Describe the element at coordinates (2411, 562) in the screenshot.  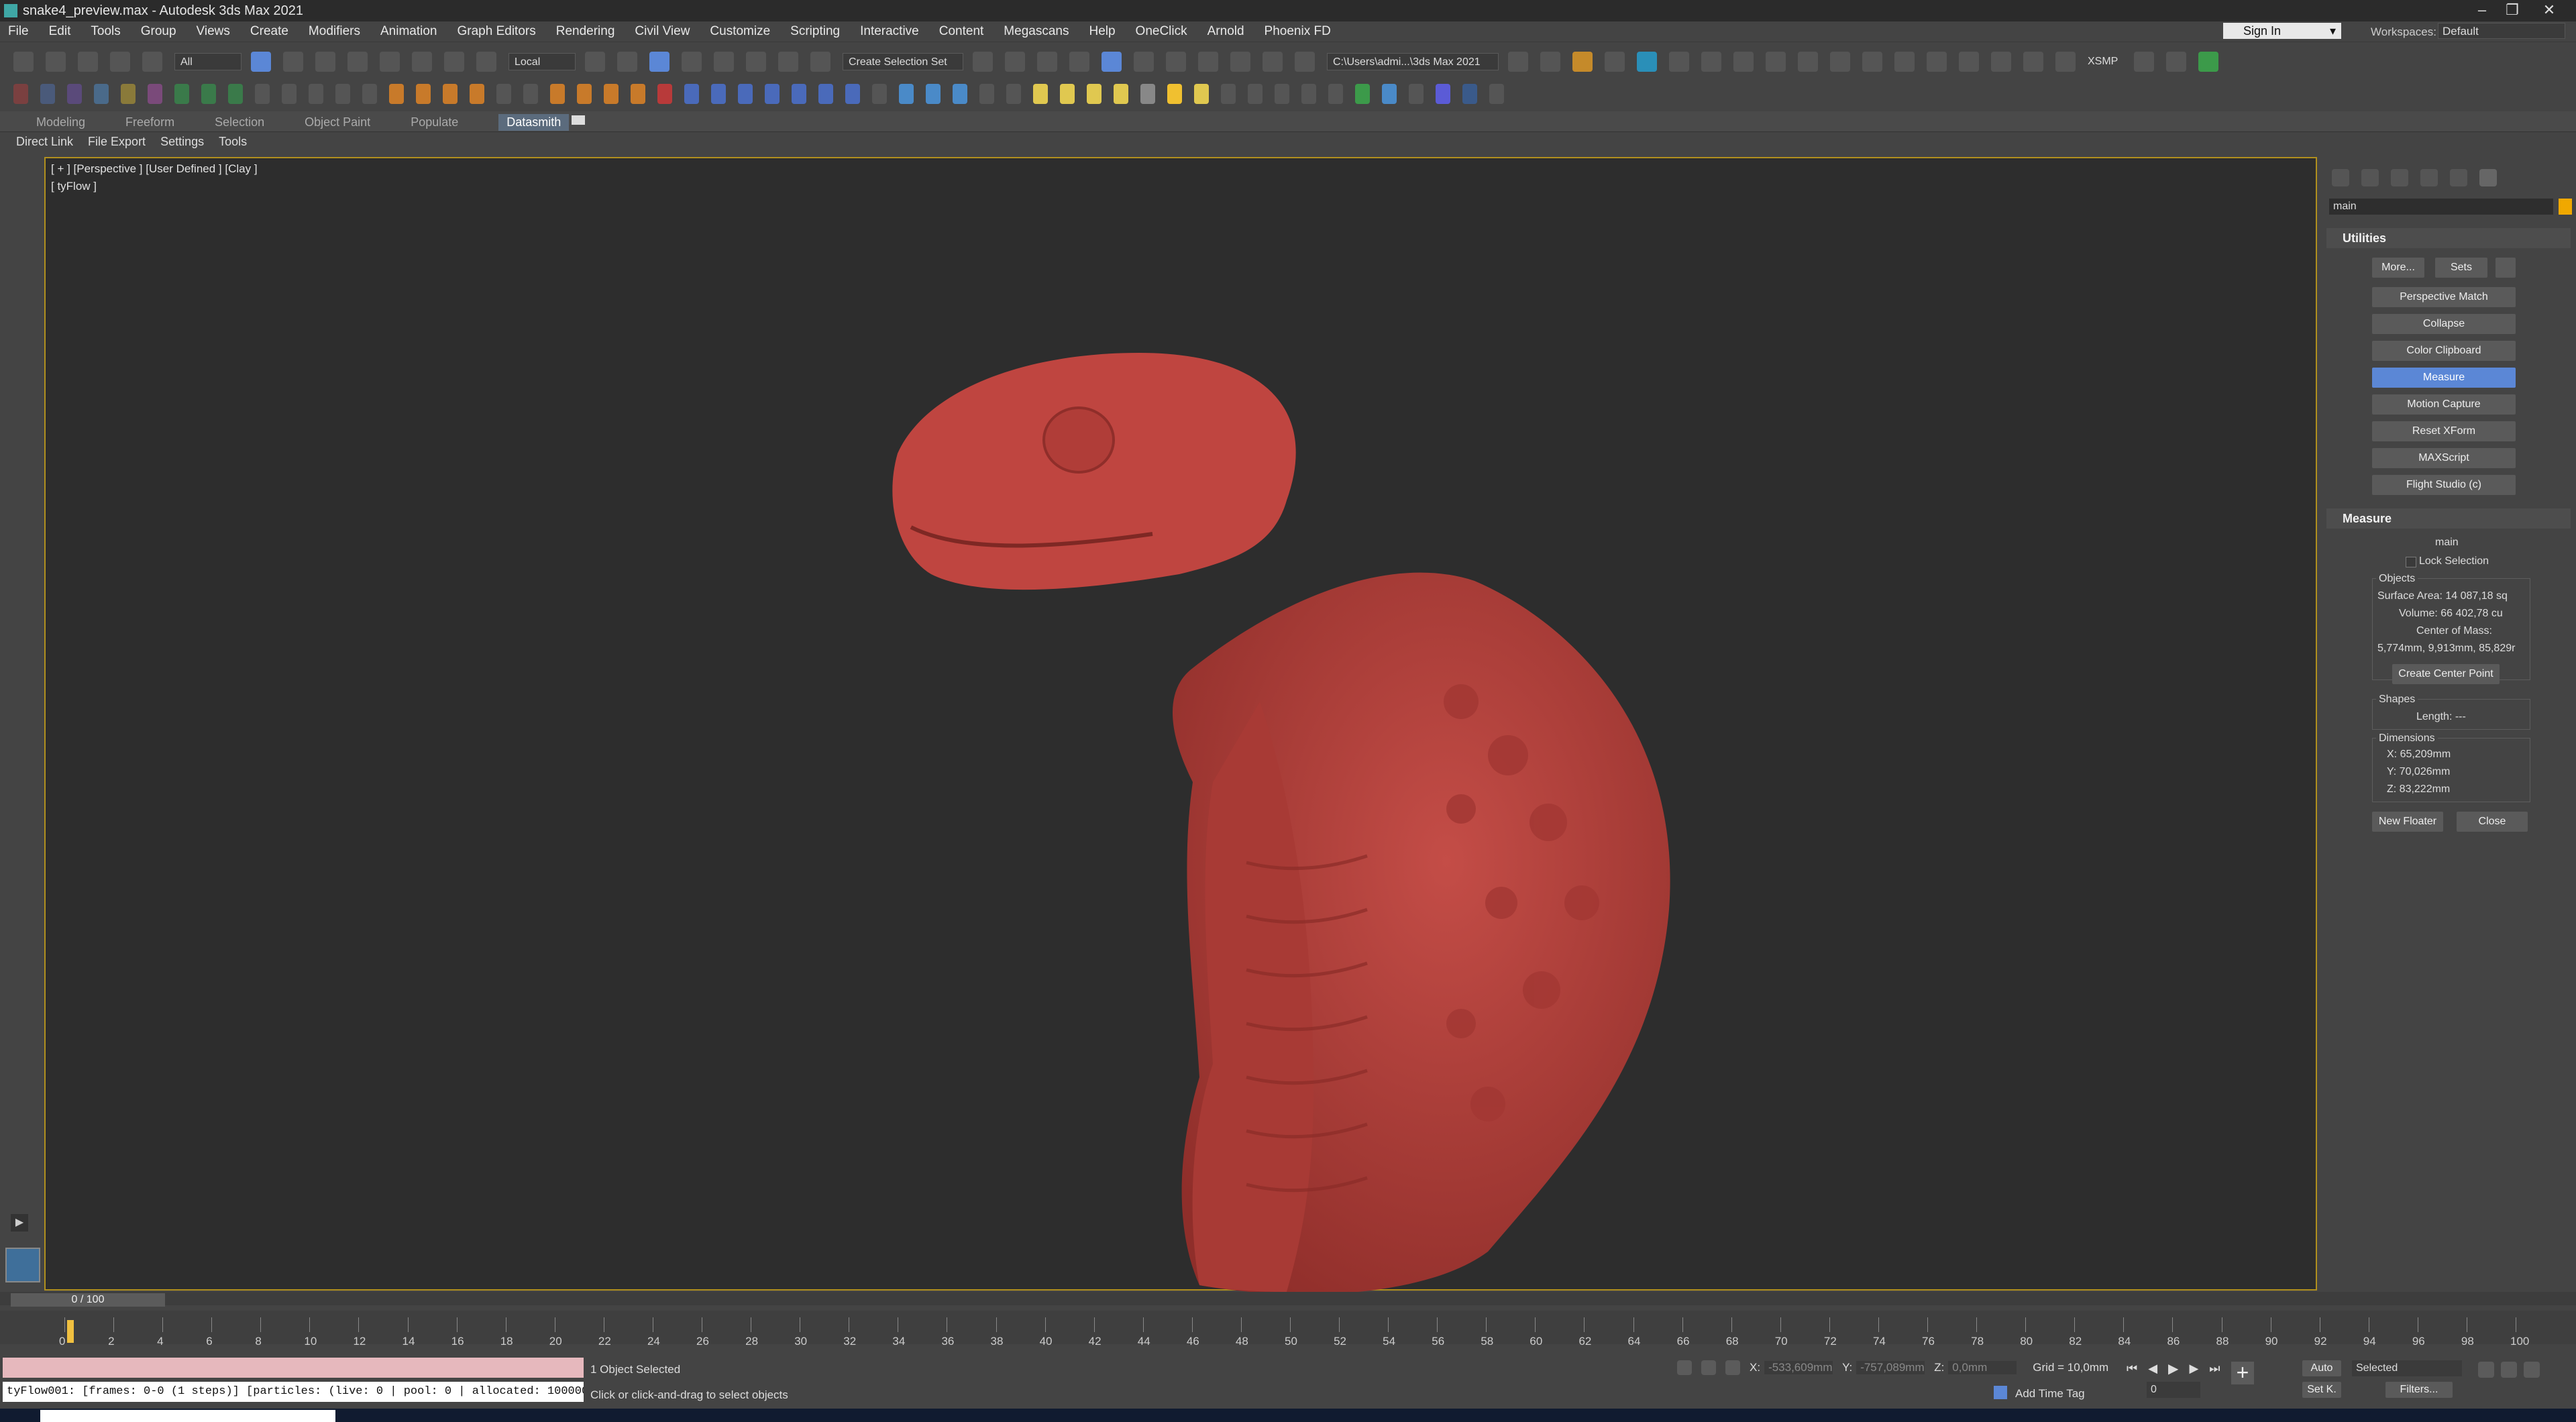
I see `lock-selection-checkbox` at that location.